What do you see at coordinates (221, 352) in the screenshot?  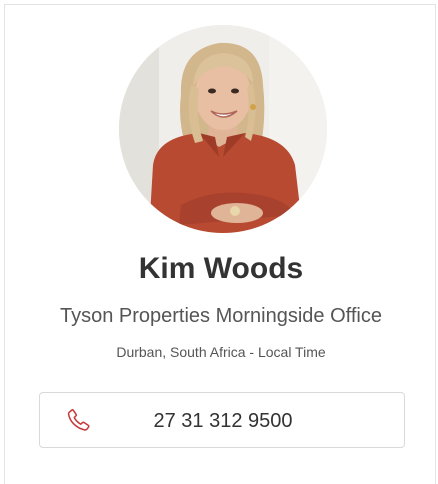 I see `agent-location: Durban, South Africa - Local Time` at bounding box center [221, 352].